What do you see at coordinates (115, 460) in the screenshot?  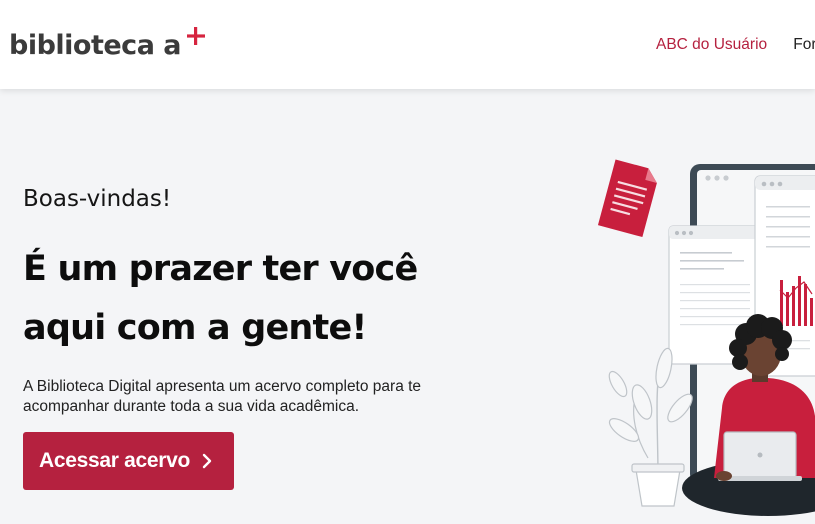 I see `access-collection-label: Acessar acervo` at bounding box center [115, 460].